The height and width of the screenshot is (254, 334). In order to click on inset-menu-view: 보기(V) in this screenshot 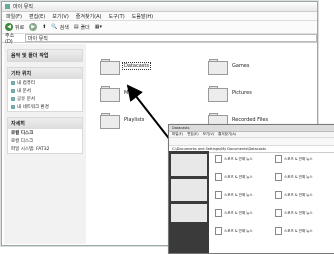, I will do `click(209, 134)`.